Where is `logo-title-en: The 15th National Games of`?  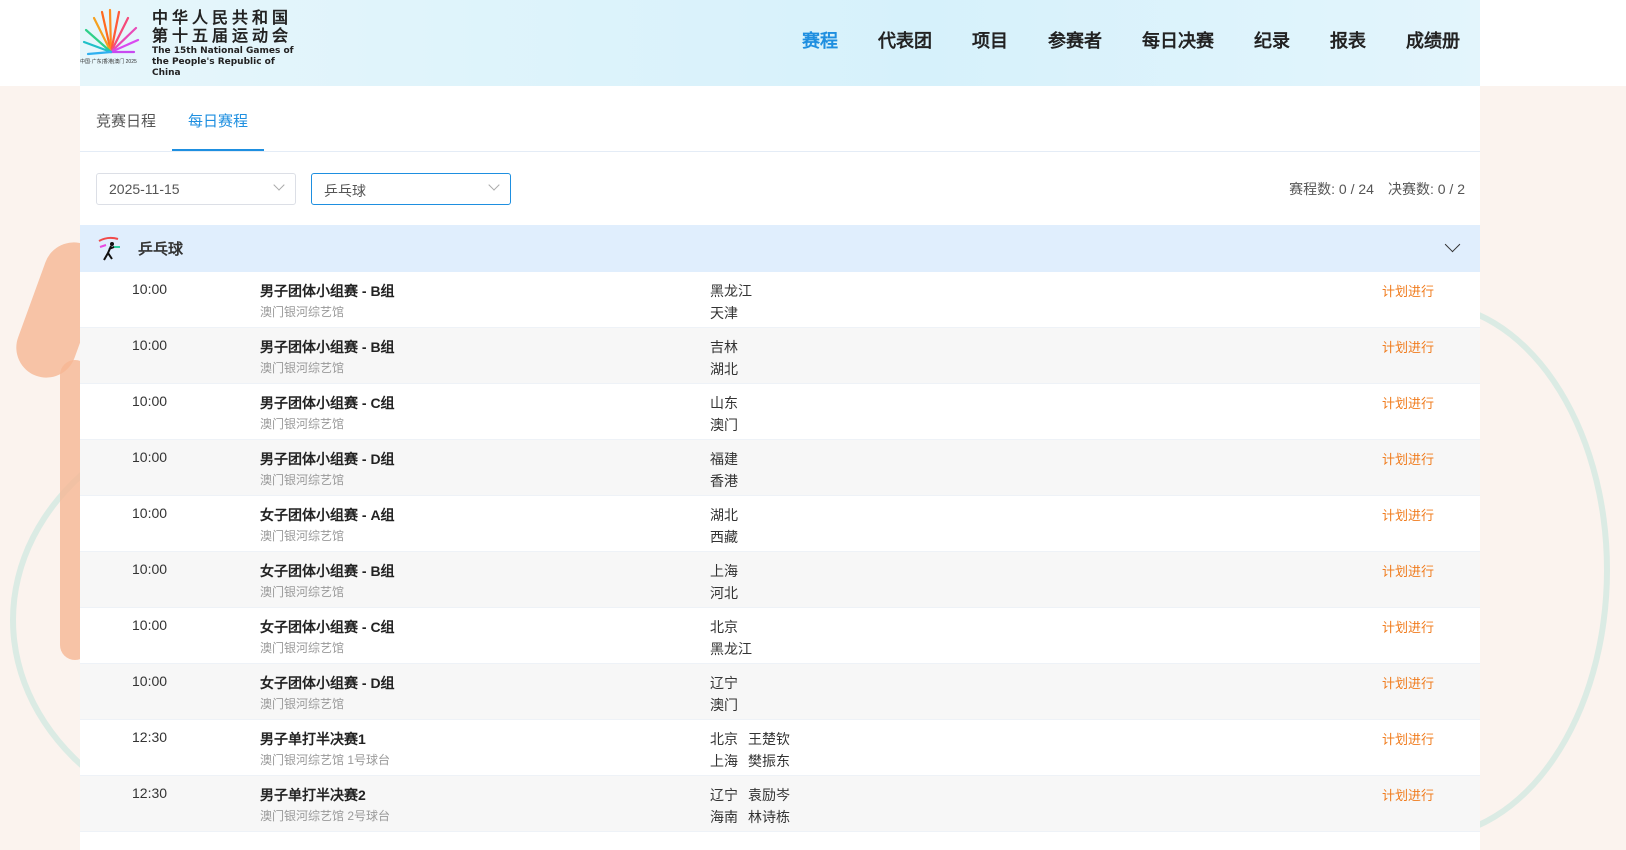 logo-title-en: The 15th National Games of is located at coordinates (223, 51).